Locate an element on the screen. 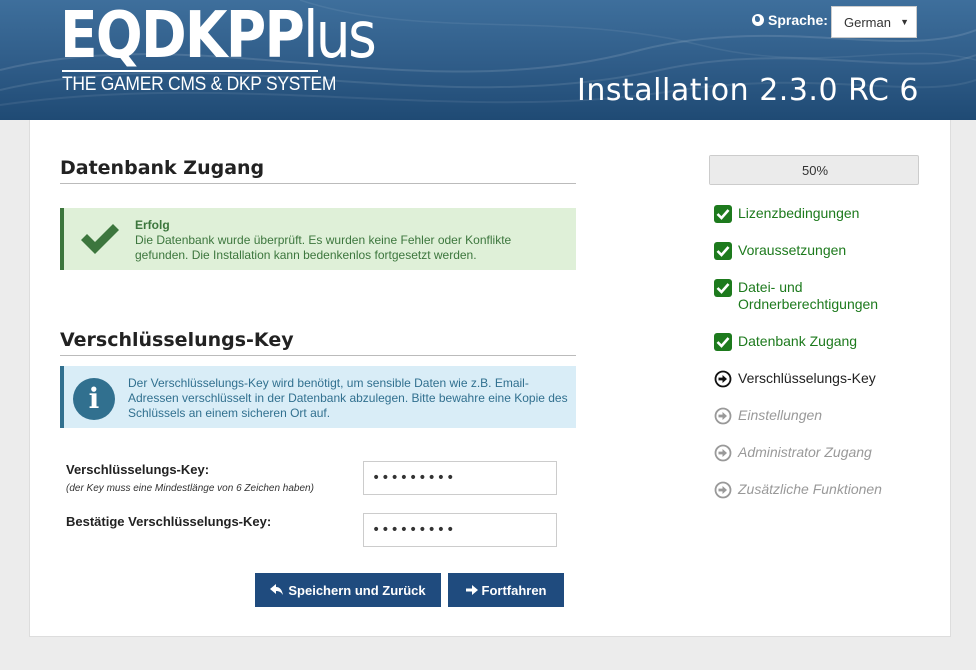 The width and height of the screenshot is (976, 670). progress-label: 50% is located at coordinates (815, 170).